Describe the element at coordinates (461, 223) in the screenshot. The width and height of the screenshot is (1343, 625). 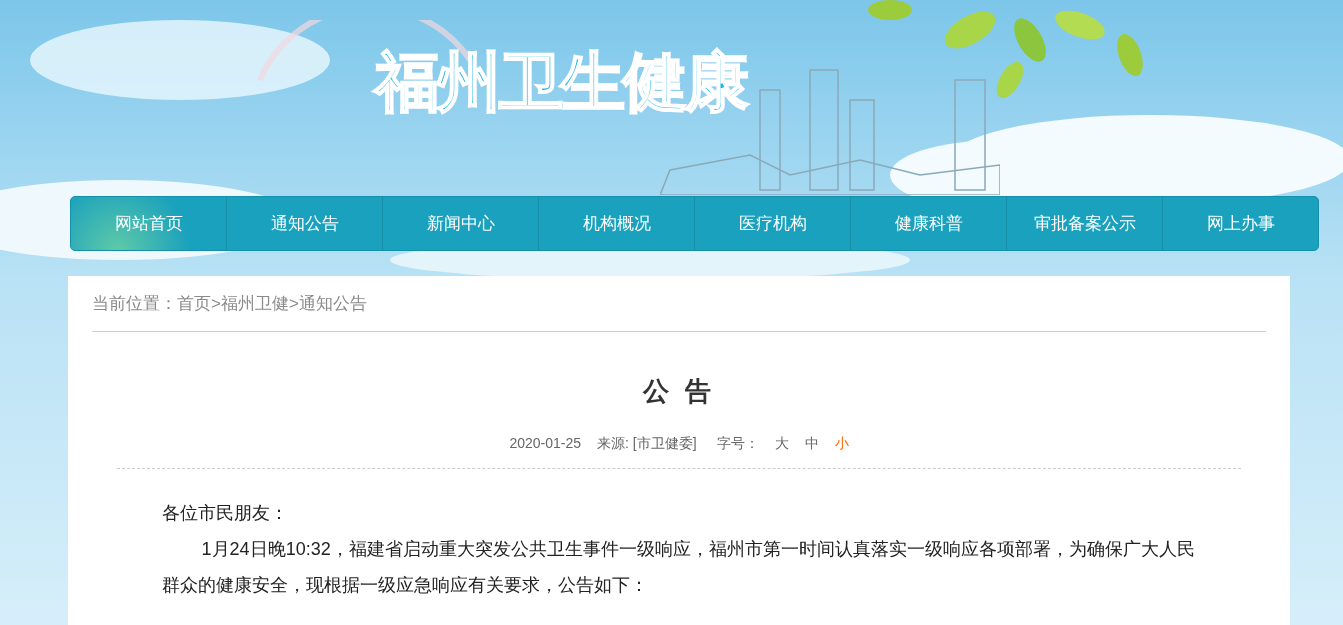
I see `nav-item: 新闻中心` at that location.